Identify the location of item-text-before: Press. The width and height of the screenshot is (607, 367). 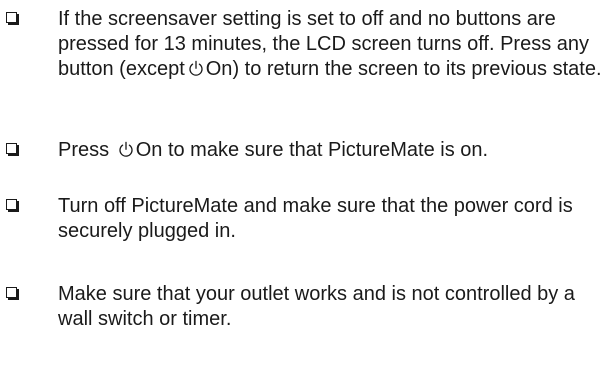
(84, 150).